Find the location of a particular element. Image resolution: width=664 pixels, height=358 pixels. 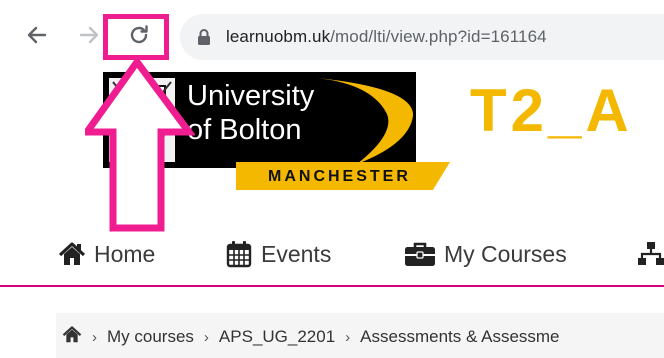

back-button is located at coordinates (37, 35).